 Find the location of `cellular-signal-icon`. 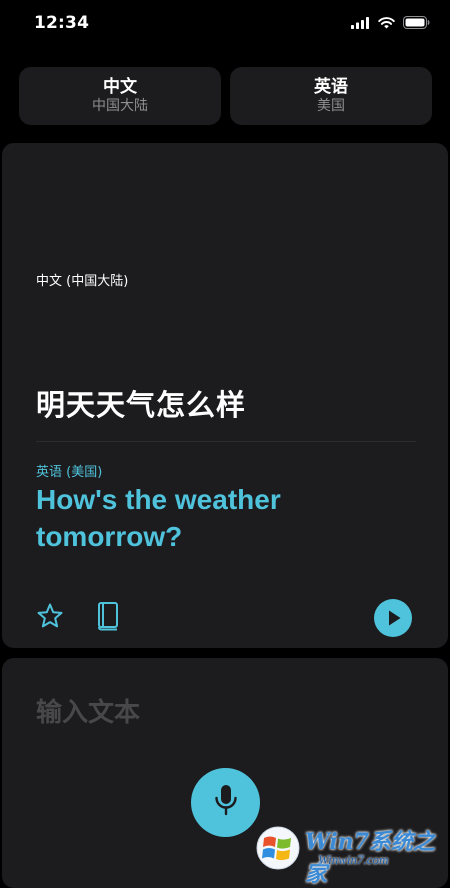

cellular-signal-icon is located at coordinates (360, 23).